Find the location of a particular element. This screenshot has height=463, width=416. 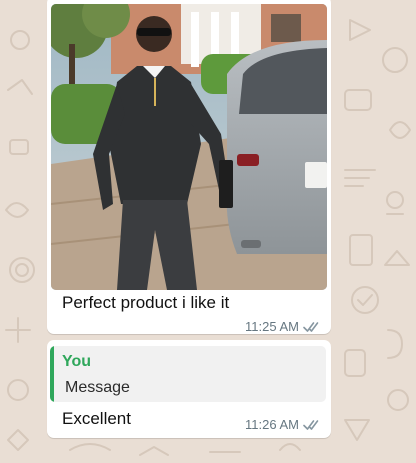

quoted-text: Message is located at coordinates (97, 387).